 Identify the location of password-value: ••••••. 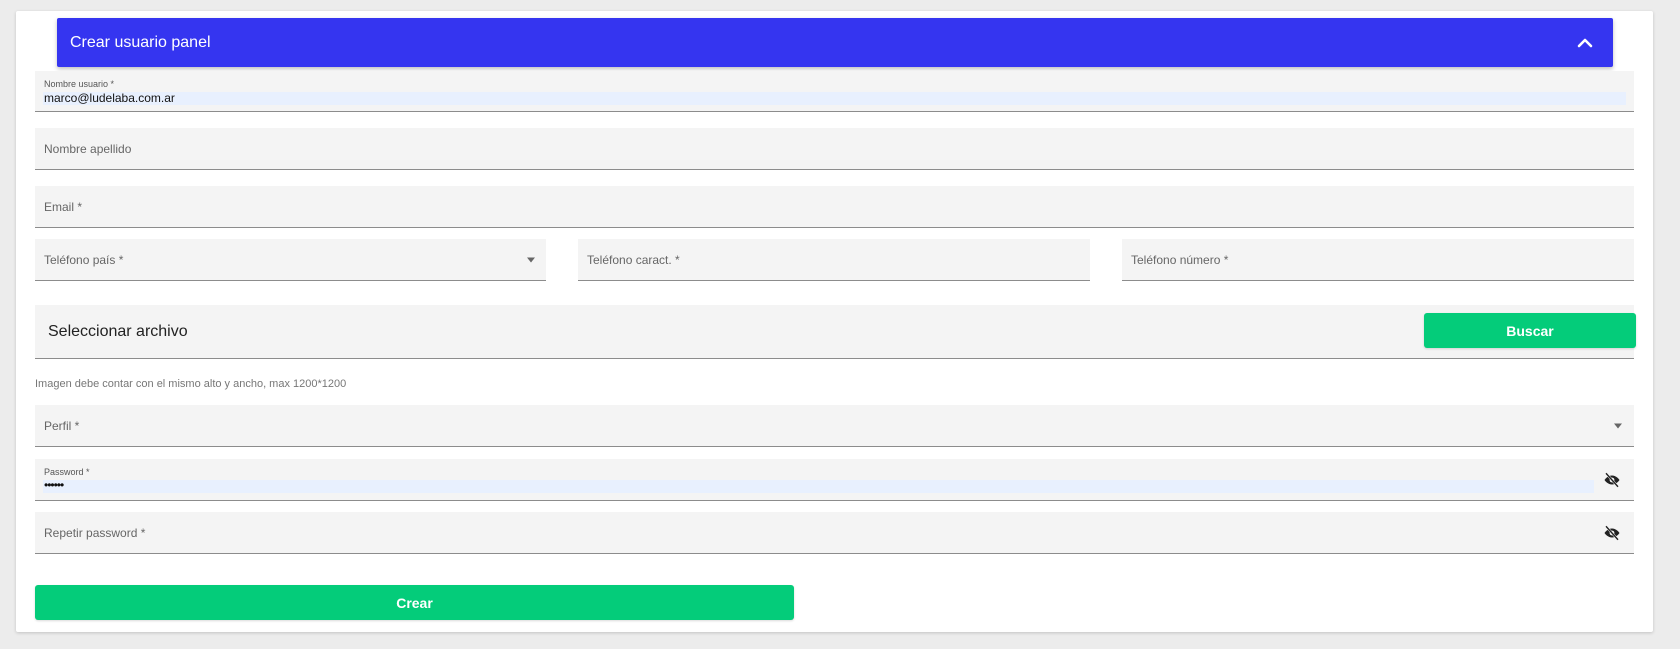
(54, 485).